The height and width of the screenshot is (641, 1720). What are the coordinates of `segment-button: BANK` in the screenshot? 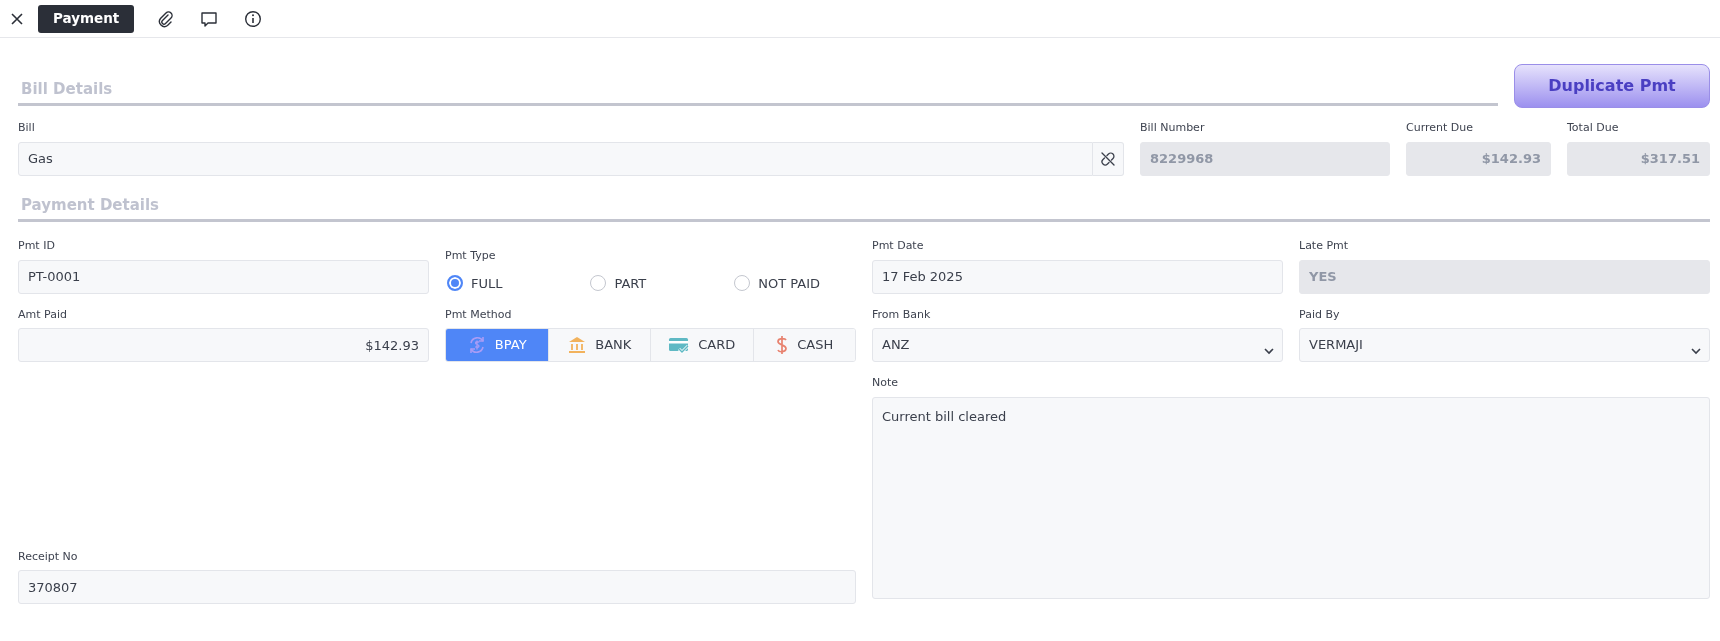 It's located at (598, 345).